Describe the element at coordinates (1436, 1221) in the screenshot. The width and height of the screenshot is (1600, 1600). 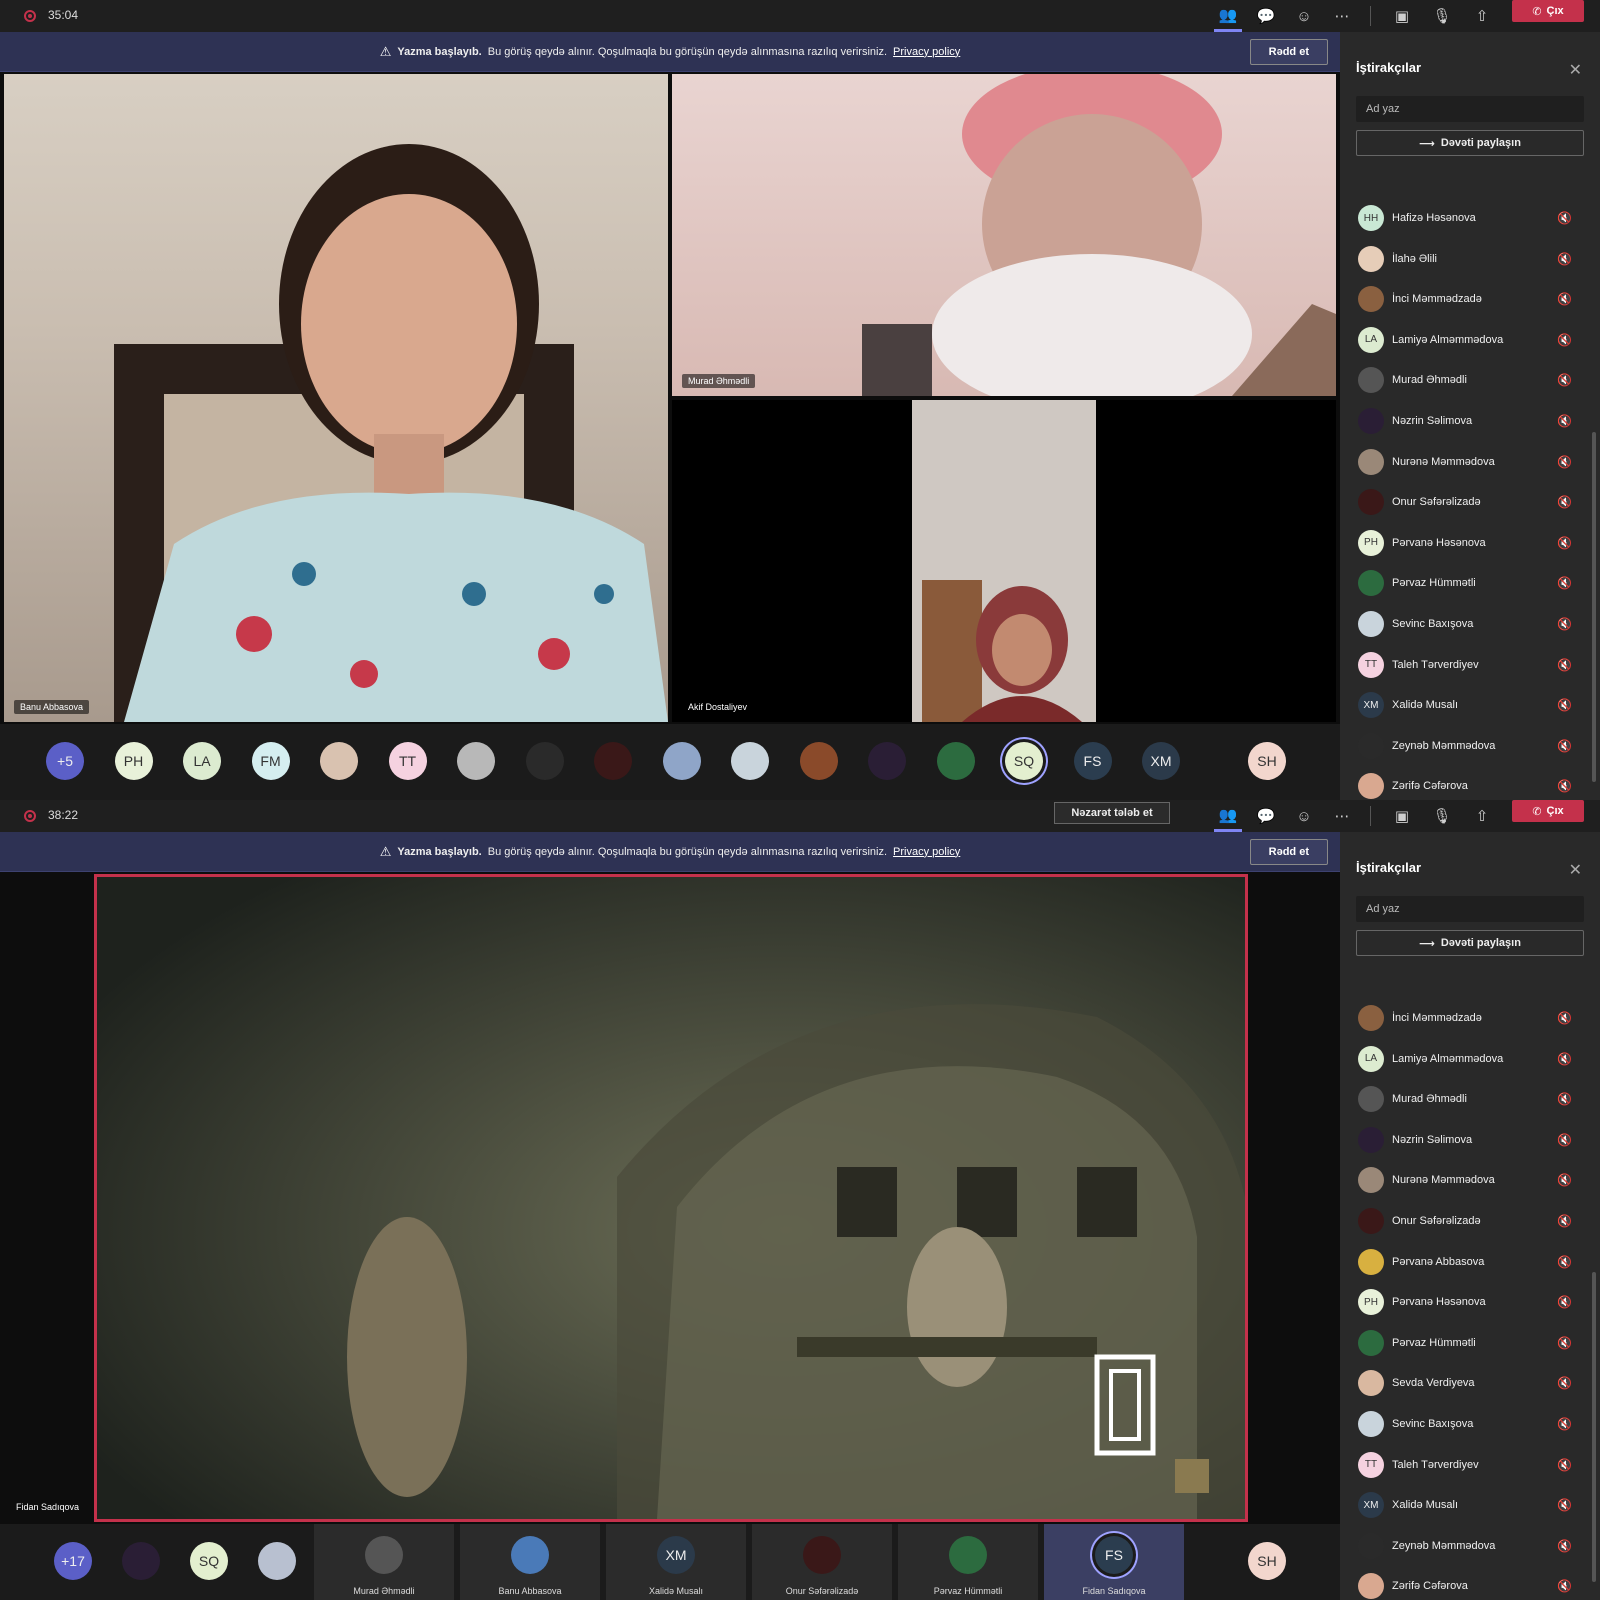
I see `participant-name: Onur Səfərəlizadə` at that location.